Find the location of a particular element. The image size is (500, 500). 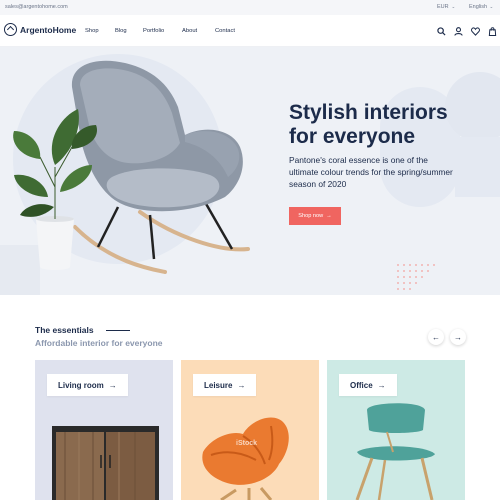

language-selector: English ⌄ is located at coordinates (481, 7).